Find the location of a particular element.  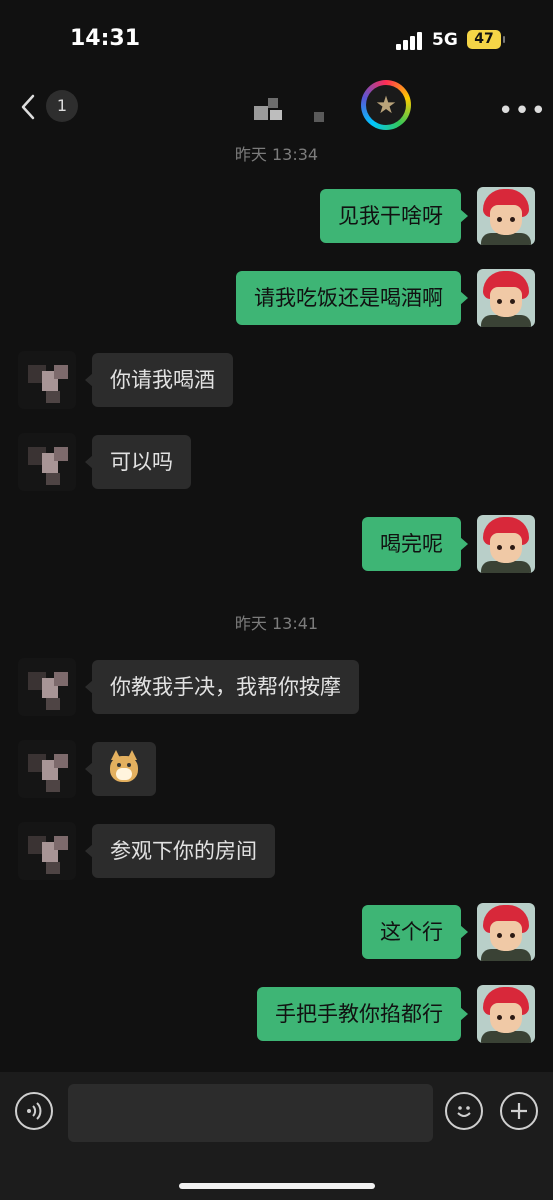

message-row is located at coordinates (276, 770).